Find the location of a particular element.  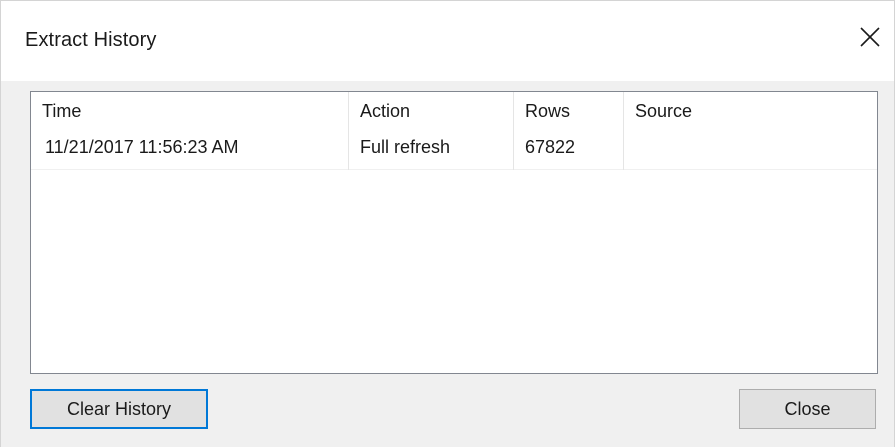

list-header: Time Action Rows Source is located at coordinates (454, 112).